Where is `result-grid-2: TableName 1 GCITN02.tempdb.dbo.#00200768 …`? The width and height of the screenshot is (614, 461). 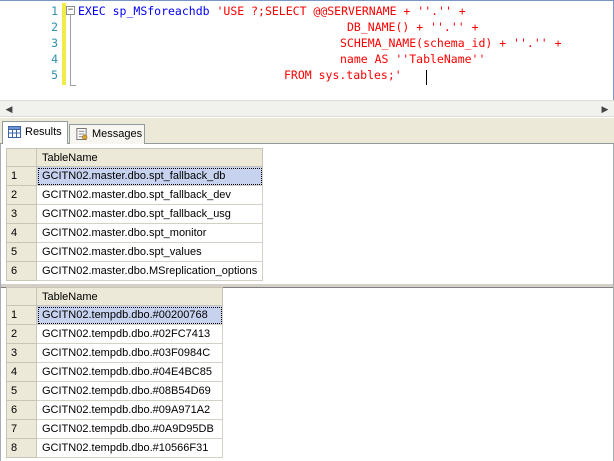 result-grid-2: TableName 1 GCITN02.tempdb.dbo.#00200768 … is located at coordinates (114, 372).